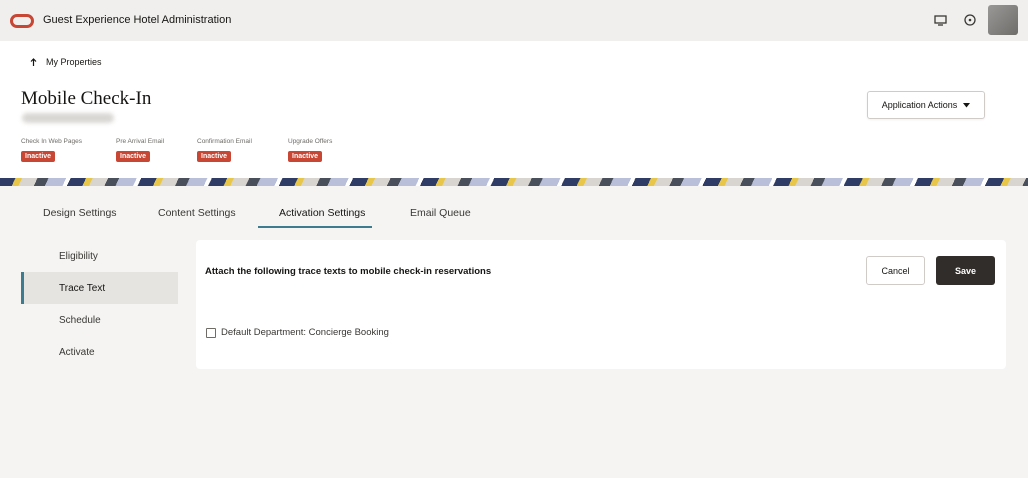  I want to click on app-title: Guest Experience Hotel Administration, so click(137, 20).